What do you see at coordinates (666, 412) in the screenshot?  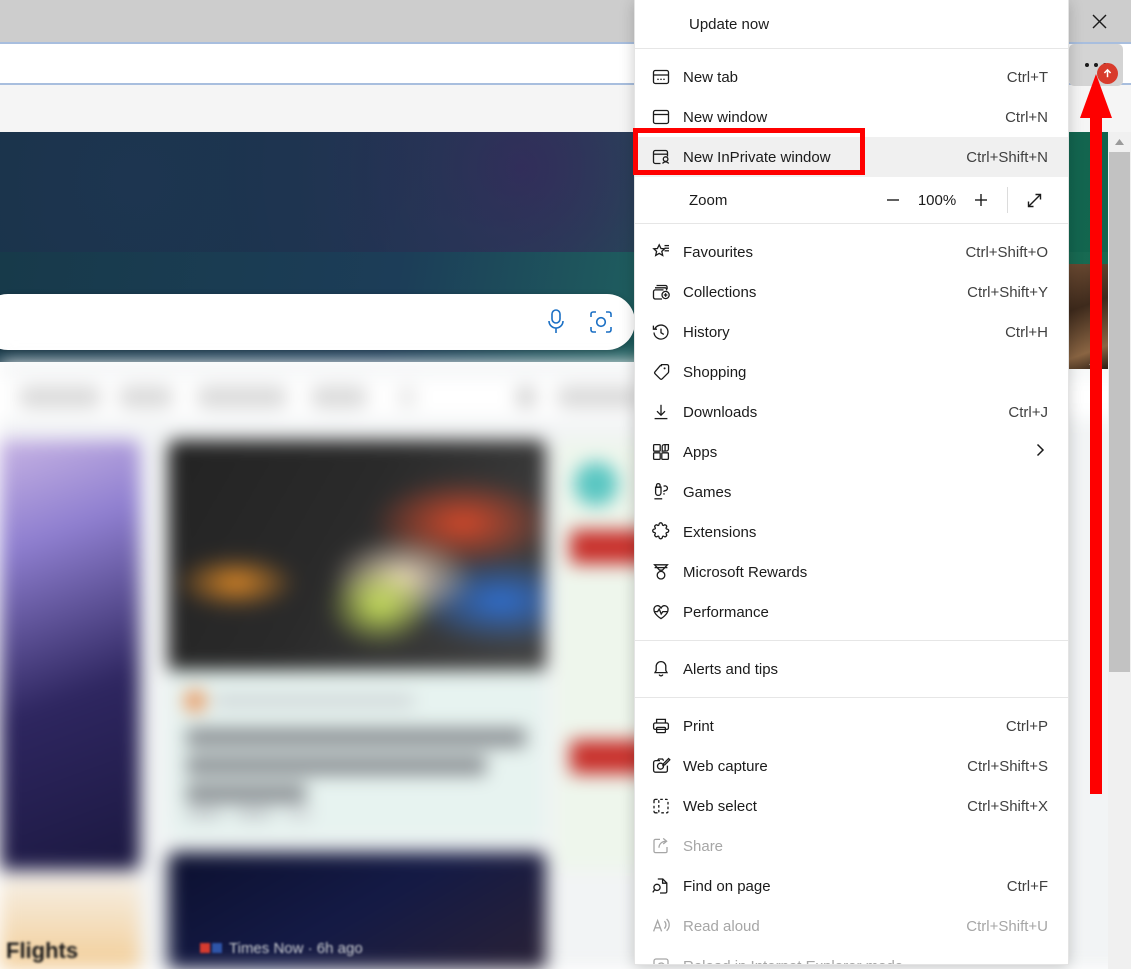 I see `downloads-icon` at bounding box center [666, 412].